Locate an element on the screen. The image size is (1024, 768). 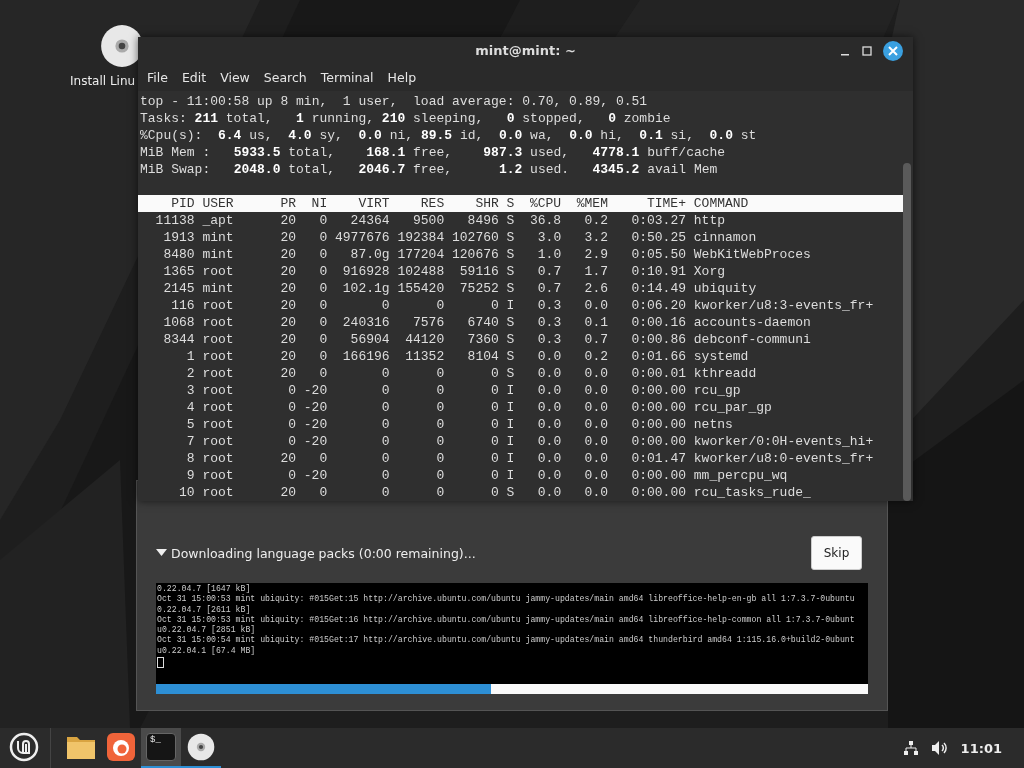
table-cell-text: 3 is located at coordinates (190, 390).